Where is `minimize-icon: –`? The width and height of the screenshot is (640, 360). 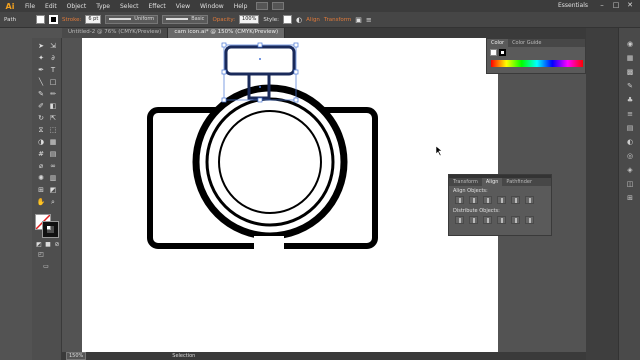
minimize-icon: – is located at coordinates (602, 5).